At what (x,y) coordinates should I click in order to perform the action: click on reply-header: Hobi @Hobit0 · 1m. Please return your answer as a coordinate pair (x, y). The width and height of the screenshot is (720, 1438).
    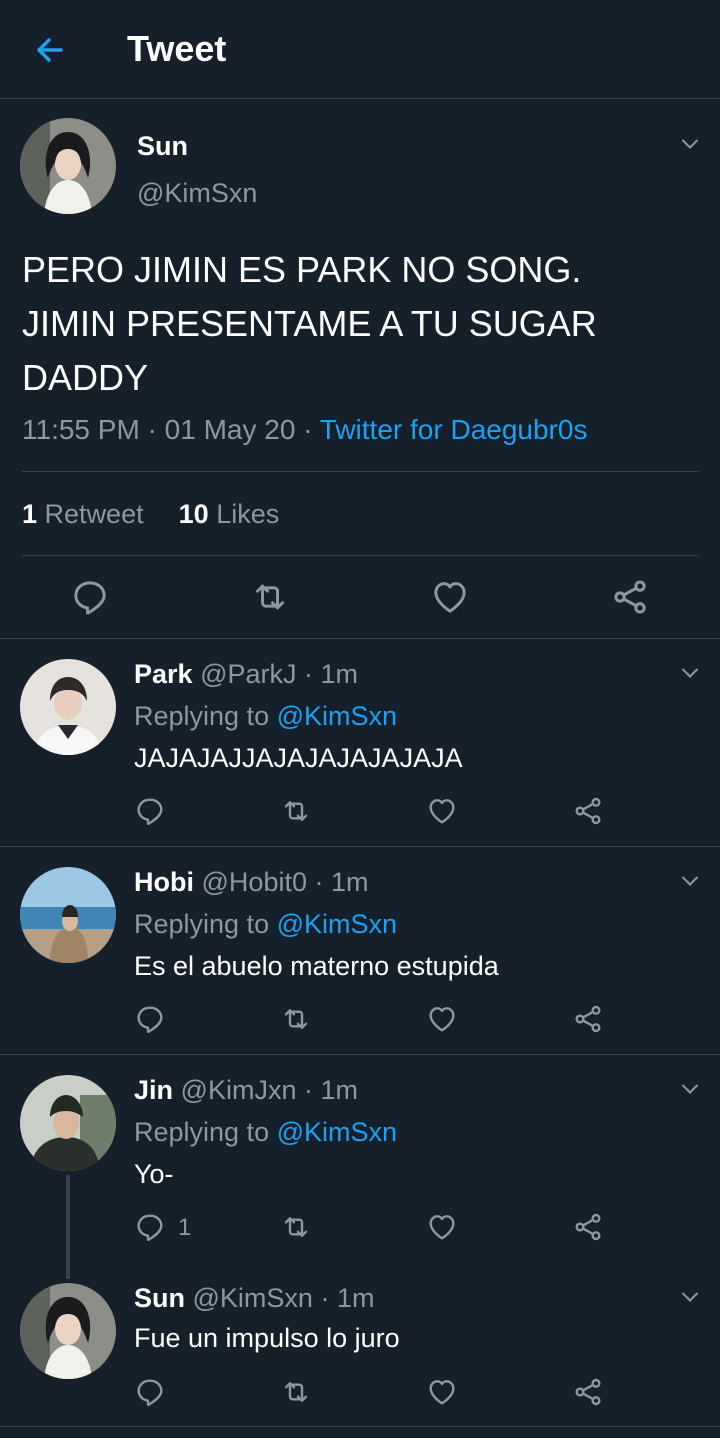
    Looking at the image, I should click on (251, 882).